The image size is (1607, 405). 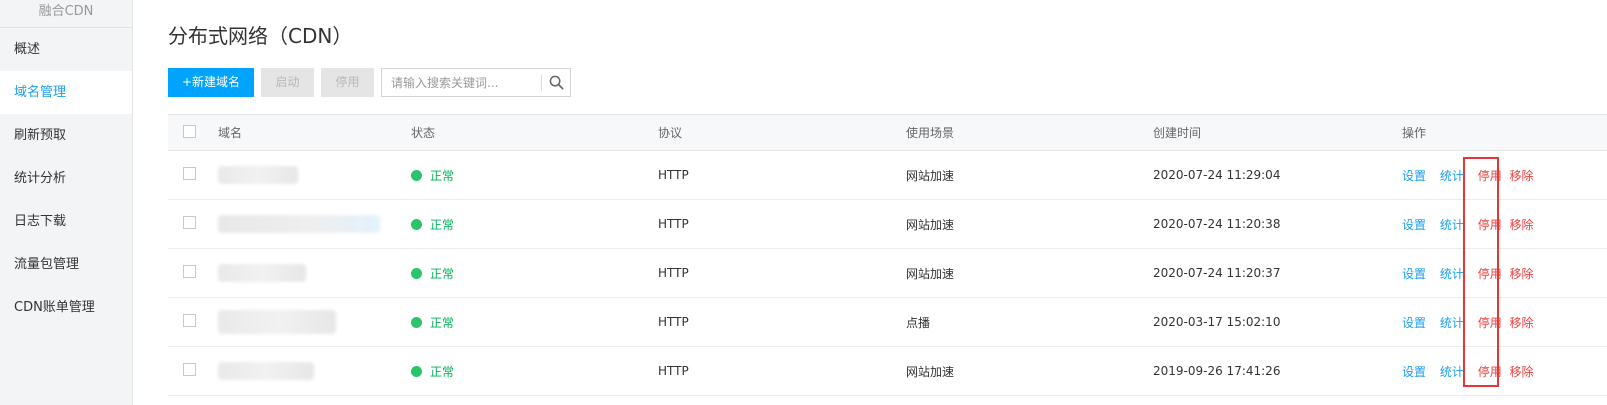 I want to click on toolbar: +新建域名 启动 停用, so click(x=369, y=82).